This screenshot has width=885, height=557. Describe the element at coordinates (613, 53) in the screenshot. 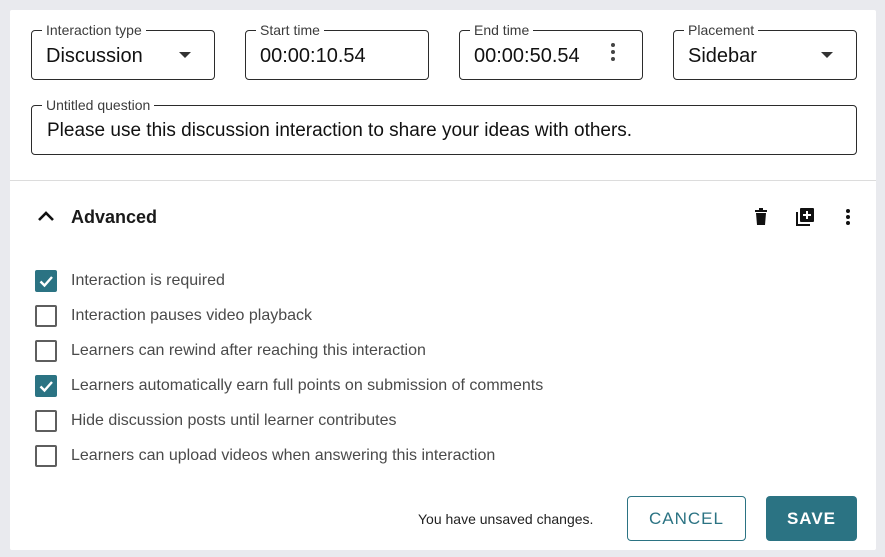

I see `end-time-more-icon` at that location.